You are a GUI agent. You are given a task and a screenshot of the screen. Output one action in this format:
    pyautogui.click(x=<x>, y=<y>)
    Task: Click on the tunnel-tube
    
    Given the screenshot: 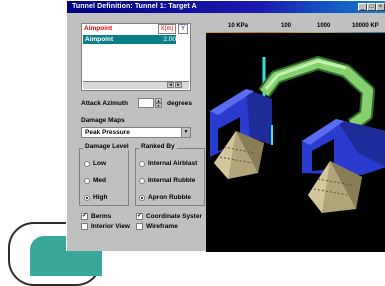 What is the action you would take?
    pyautogui.click(x=316, y=93)
    